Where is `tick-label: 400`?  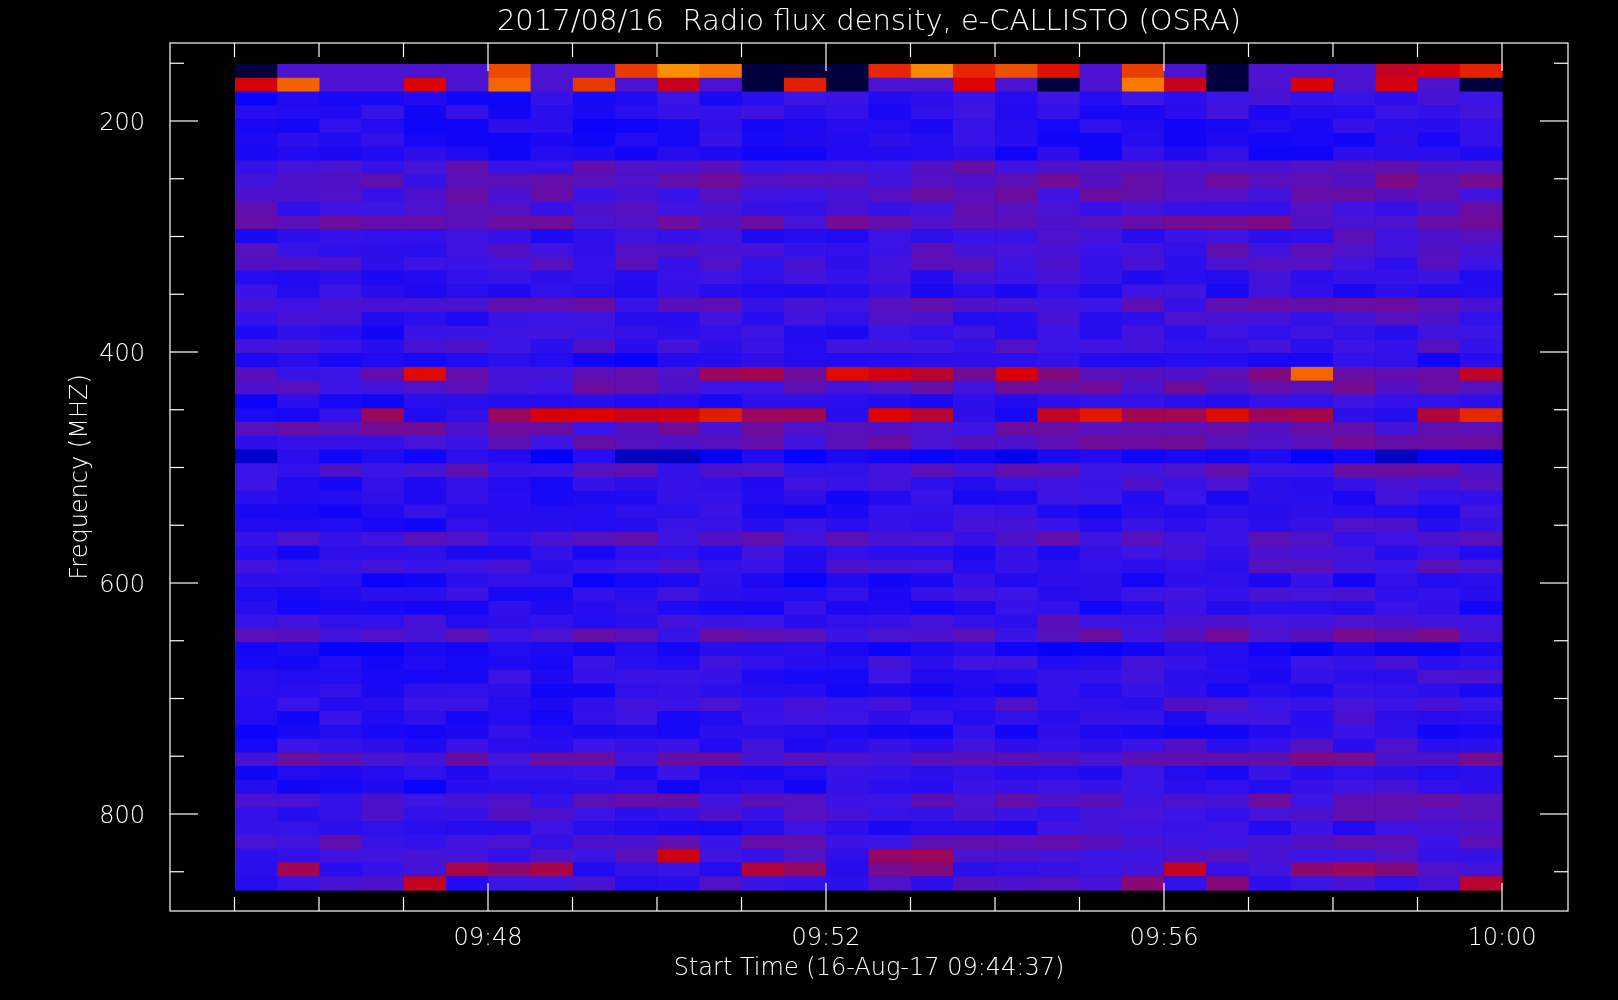
tick-label: 400 is located at coordinates (122, 353).